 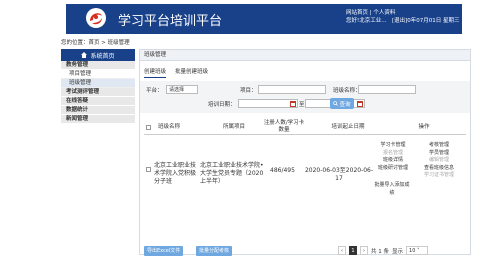 I want to click on class-name-label: 班级名称：, so click(x=347, y=91).